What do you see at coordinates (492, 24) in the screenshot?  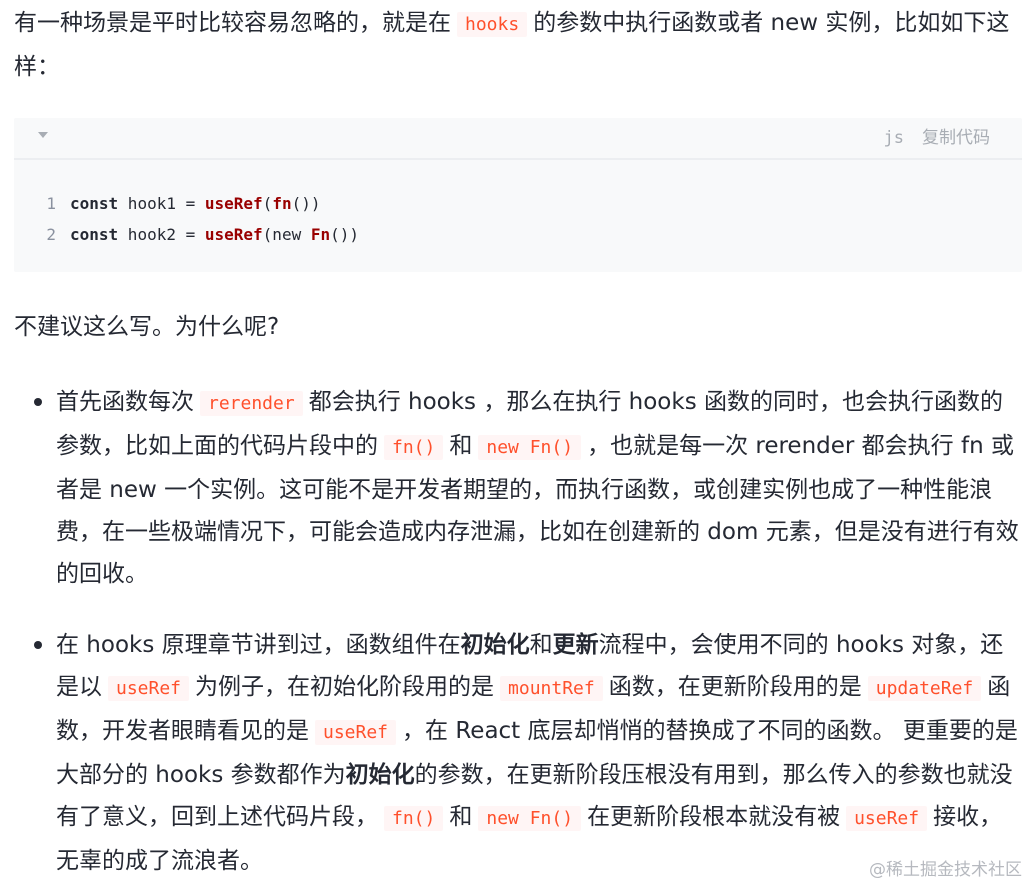 I see `inline-code-hooks: hooks` at bounding box center [492, 24].